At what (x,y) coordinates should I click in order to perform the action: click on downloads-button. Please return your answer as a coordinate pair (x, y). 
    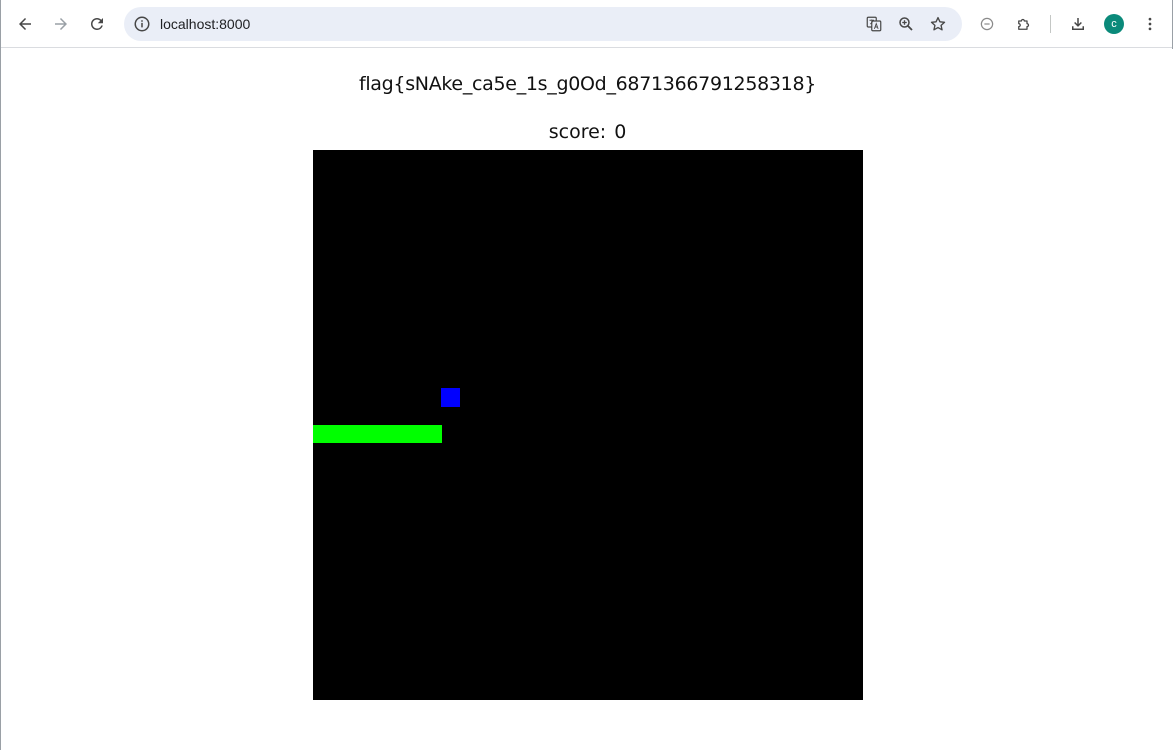
    Looking at the image, I should click on (1078, 24).